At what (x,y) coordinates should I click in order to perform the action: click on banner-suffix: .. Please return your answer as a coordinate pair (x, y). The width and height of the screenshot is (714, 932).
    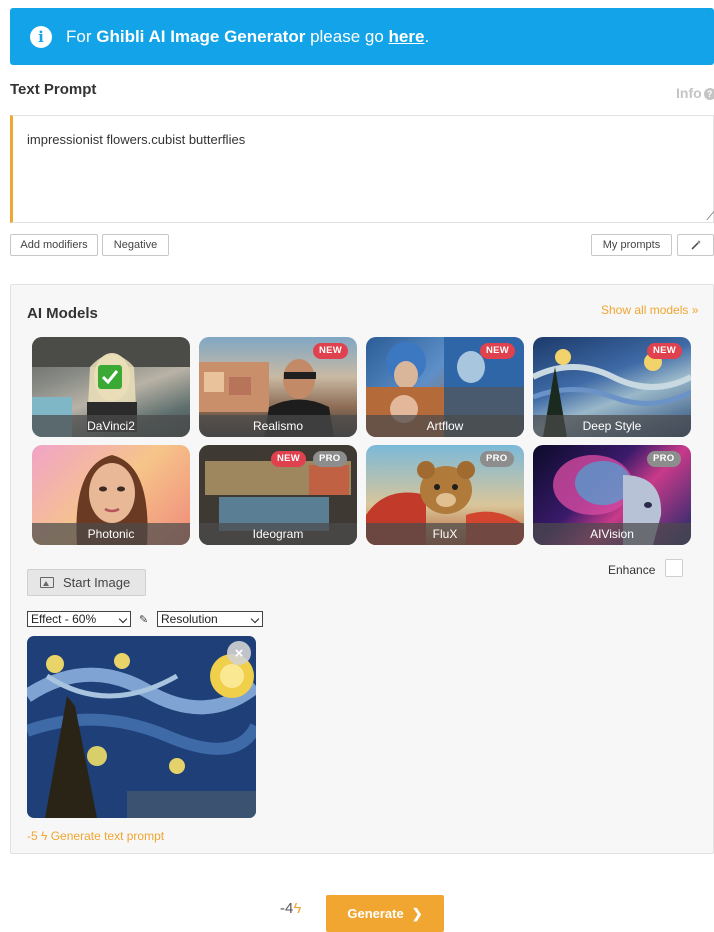
    Looking at the image, I should click on (427, 36).